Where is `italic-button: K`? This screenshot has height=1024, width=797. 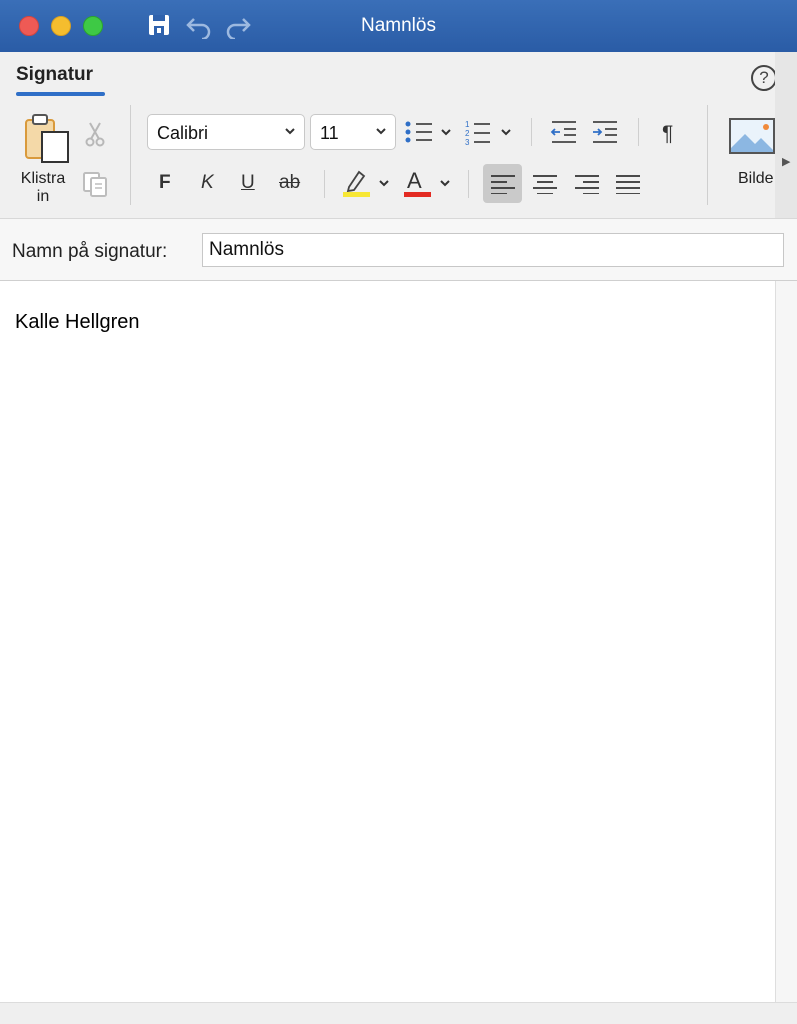 italic-button: K is located at coordinates (207, 183).